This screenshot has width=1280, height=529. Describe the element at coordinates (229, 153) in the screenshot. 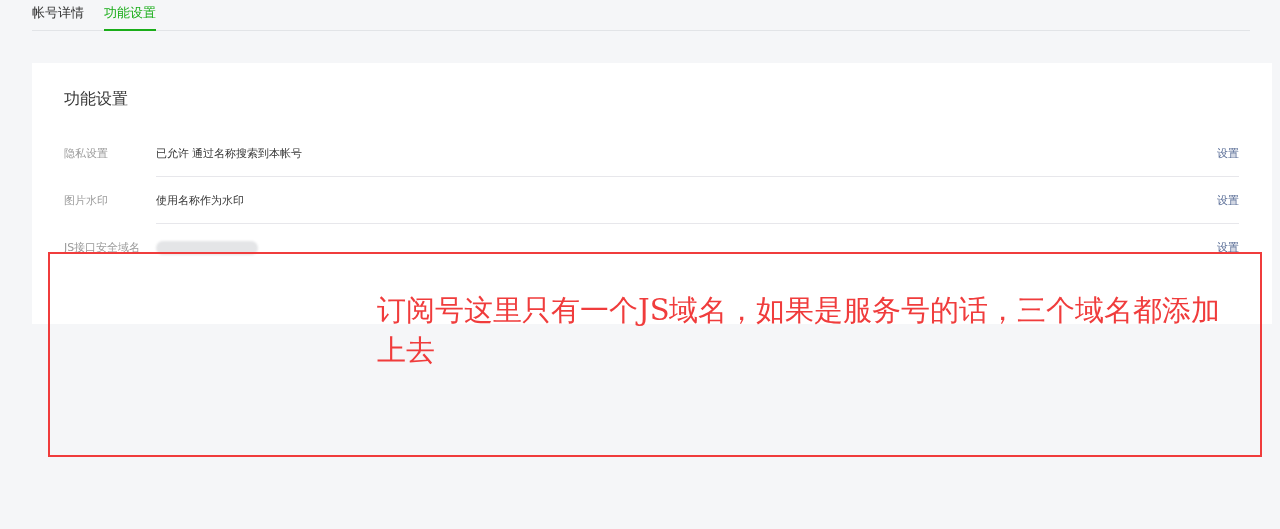

I see `setting-value: 已允许 通过名称搜索到本帐号` at that location.